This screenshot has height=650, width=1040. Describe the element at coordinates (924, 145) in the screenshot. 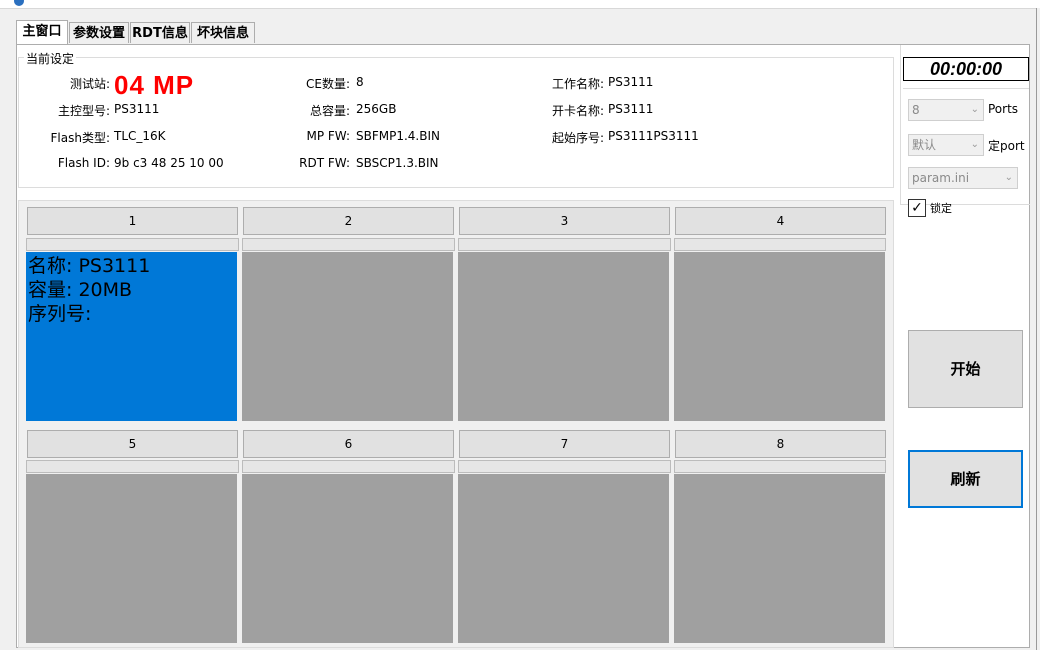

I see `mode-select-value: 默认` at that location.